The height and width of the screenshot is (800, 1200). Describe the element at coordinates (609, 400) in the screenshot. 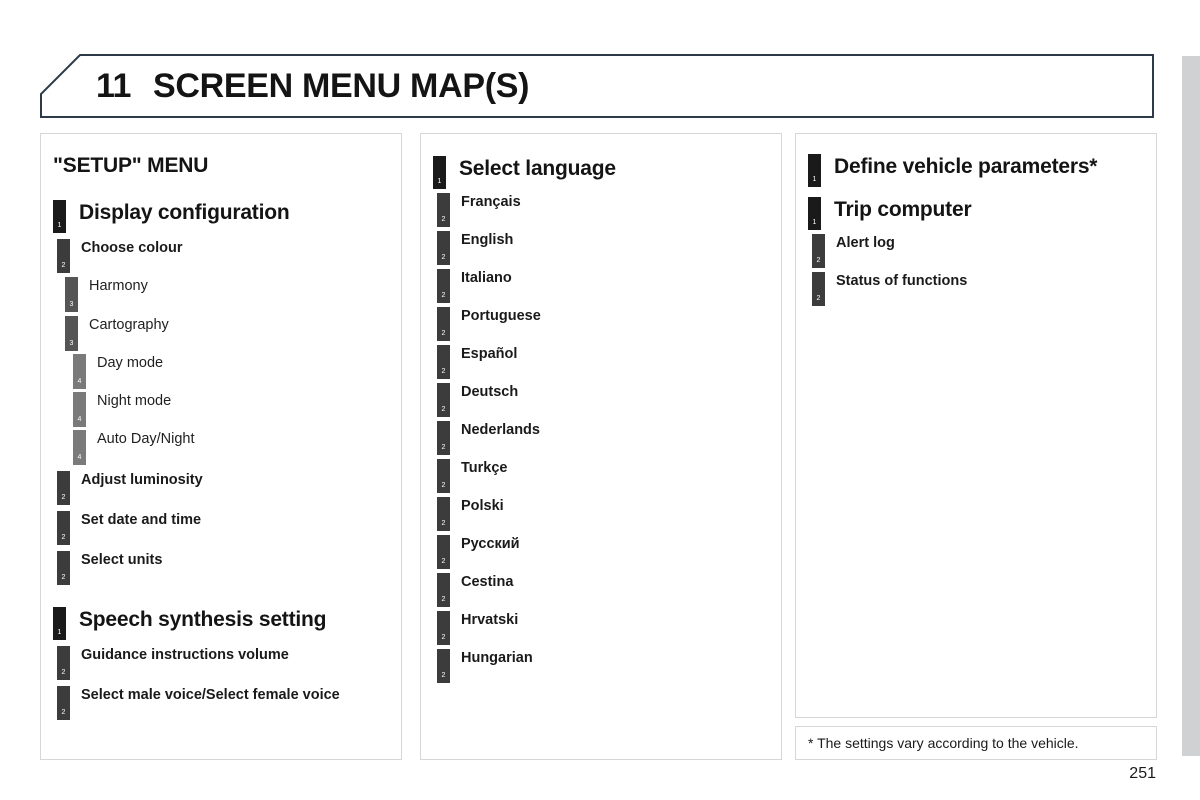

I see `menu-entry-level-2: 2 Deutsch` at that location.